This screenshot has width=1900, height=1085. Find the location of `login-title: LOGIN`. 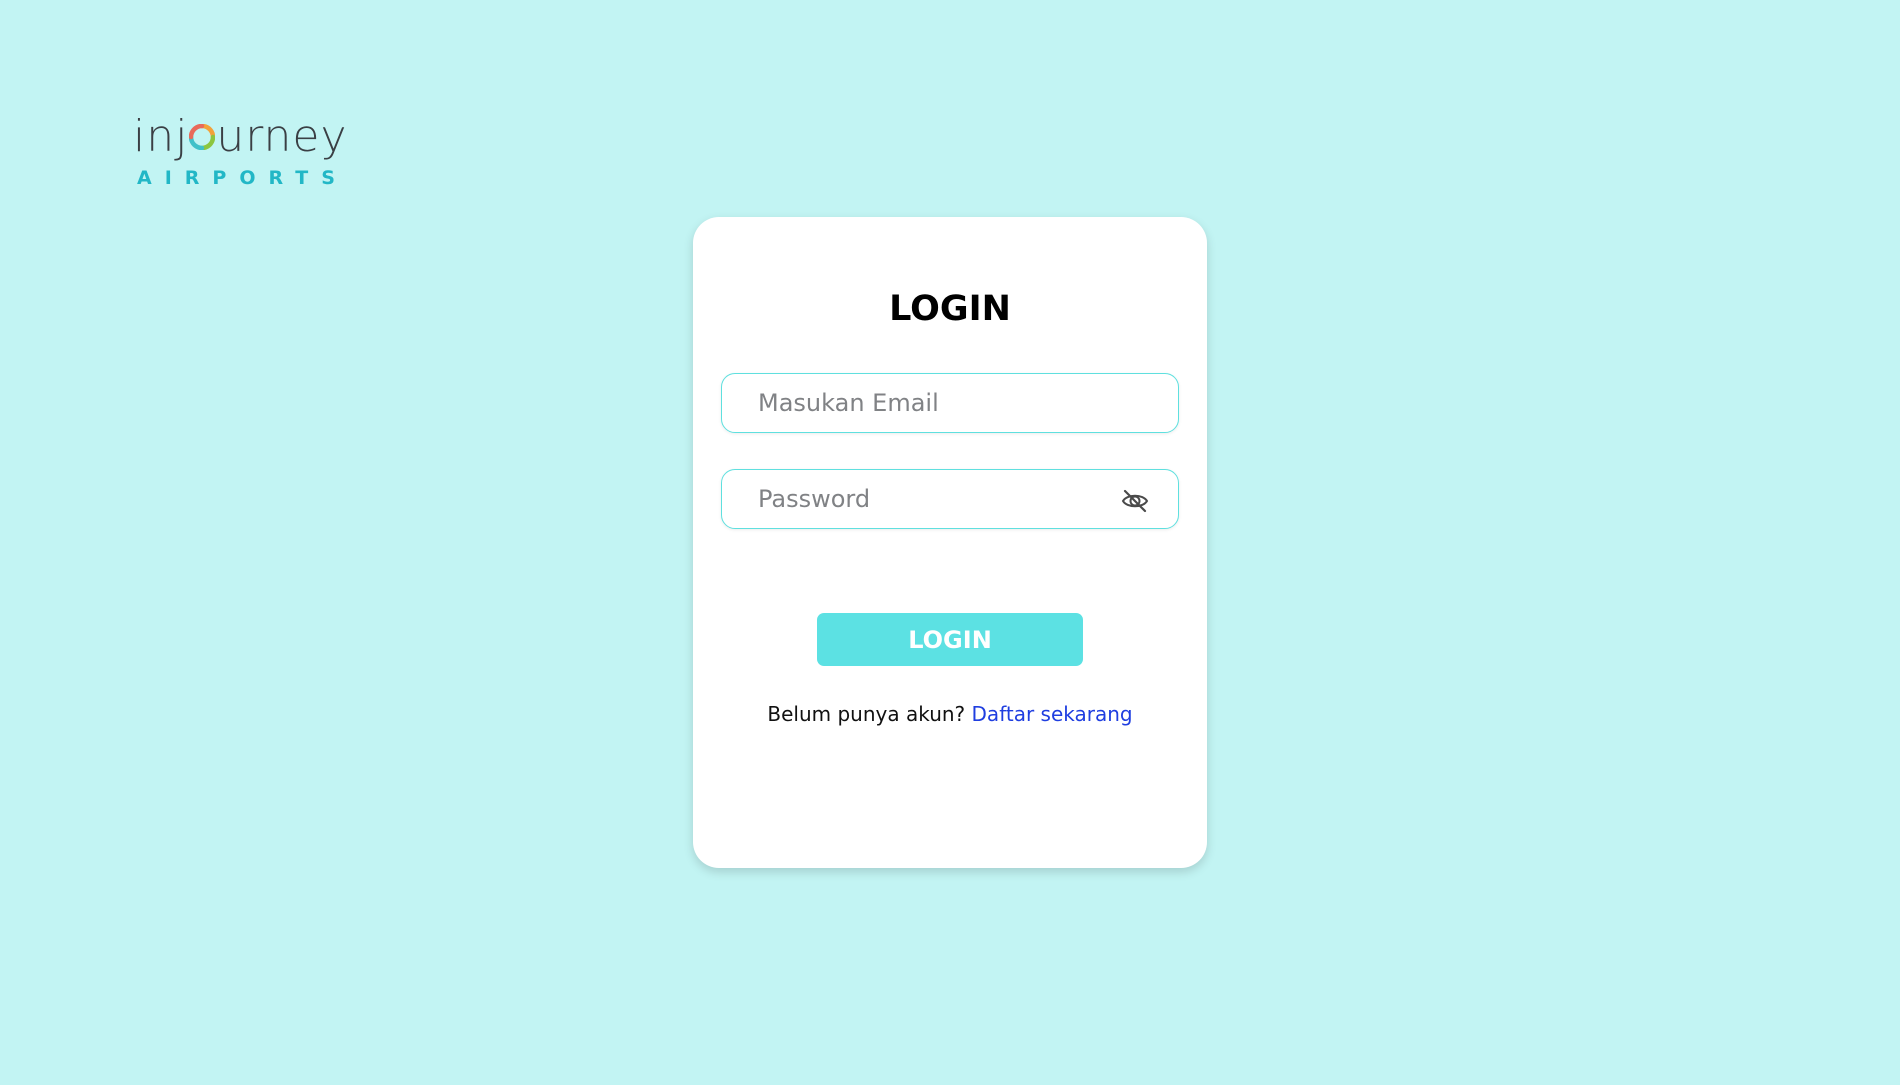

login-title: LOGIN is located at coordinates (950, 309).